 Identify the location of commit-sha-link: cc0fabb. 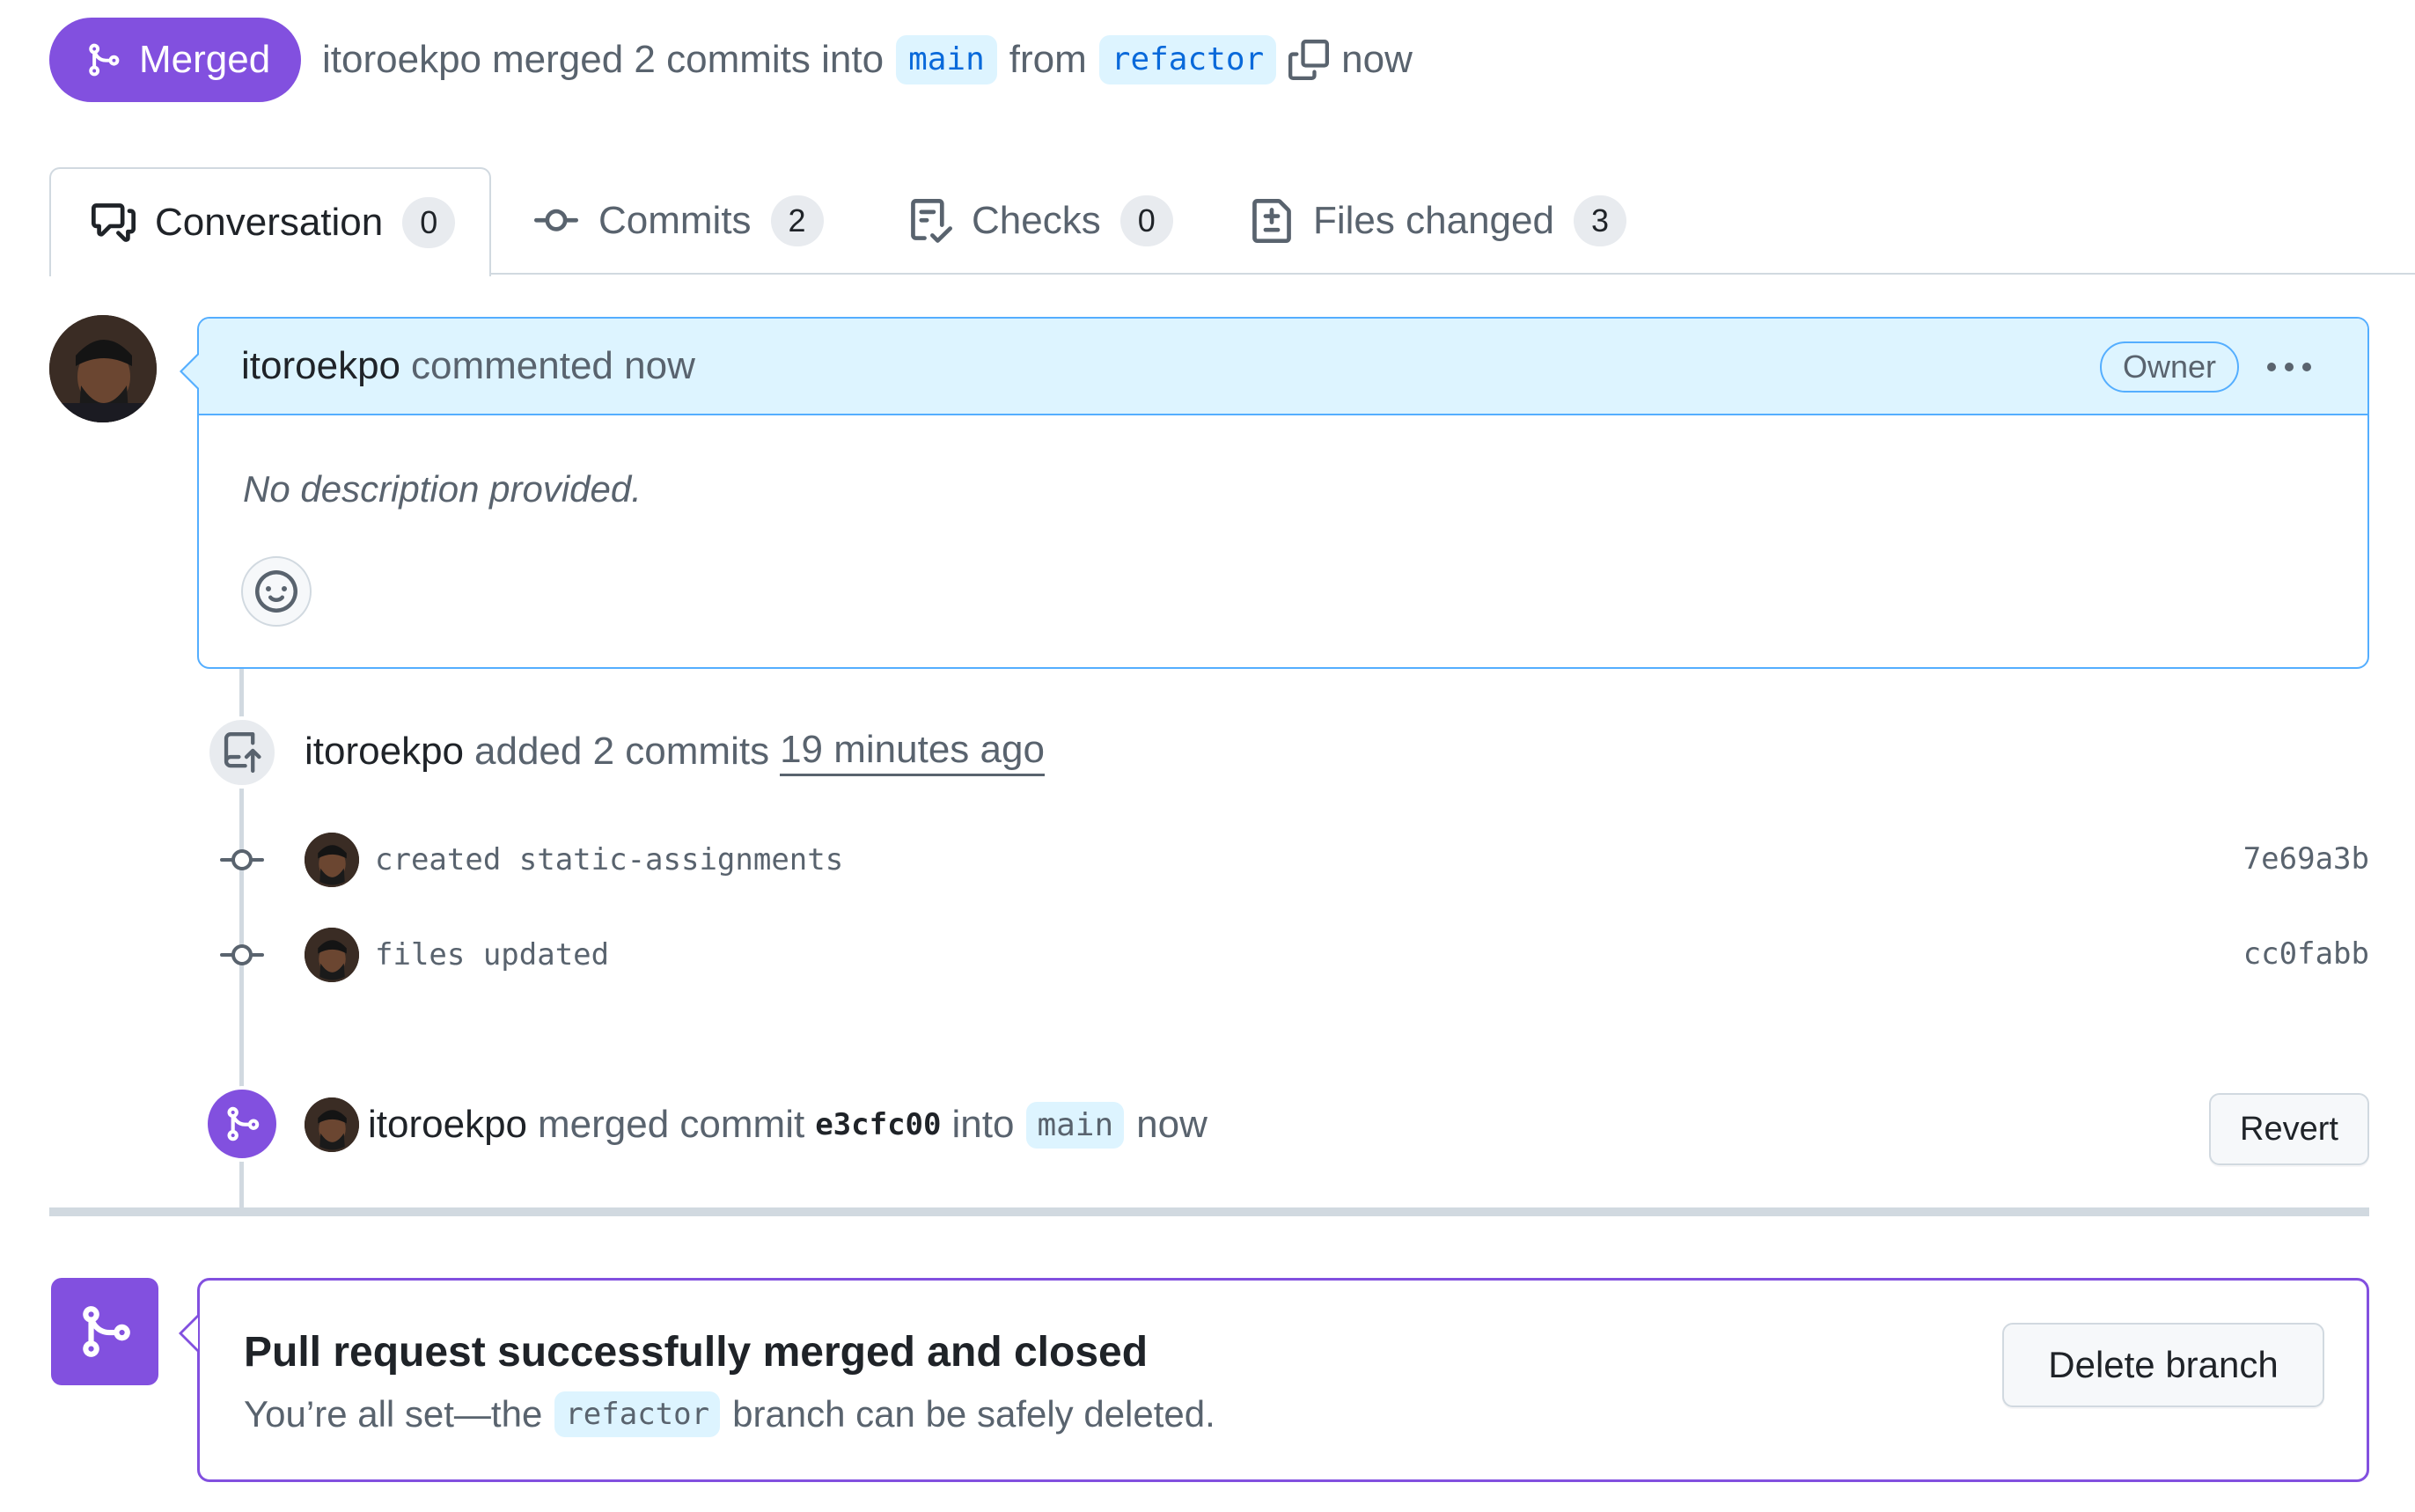
(2306, 954).